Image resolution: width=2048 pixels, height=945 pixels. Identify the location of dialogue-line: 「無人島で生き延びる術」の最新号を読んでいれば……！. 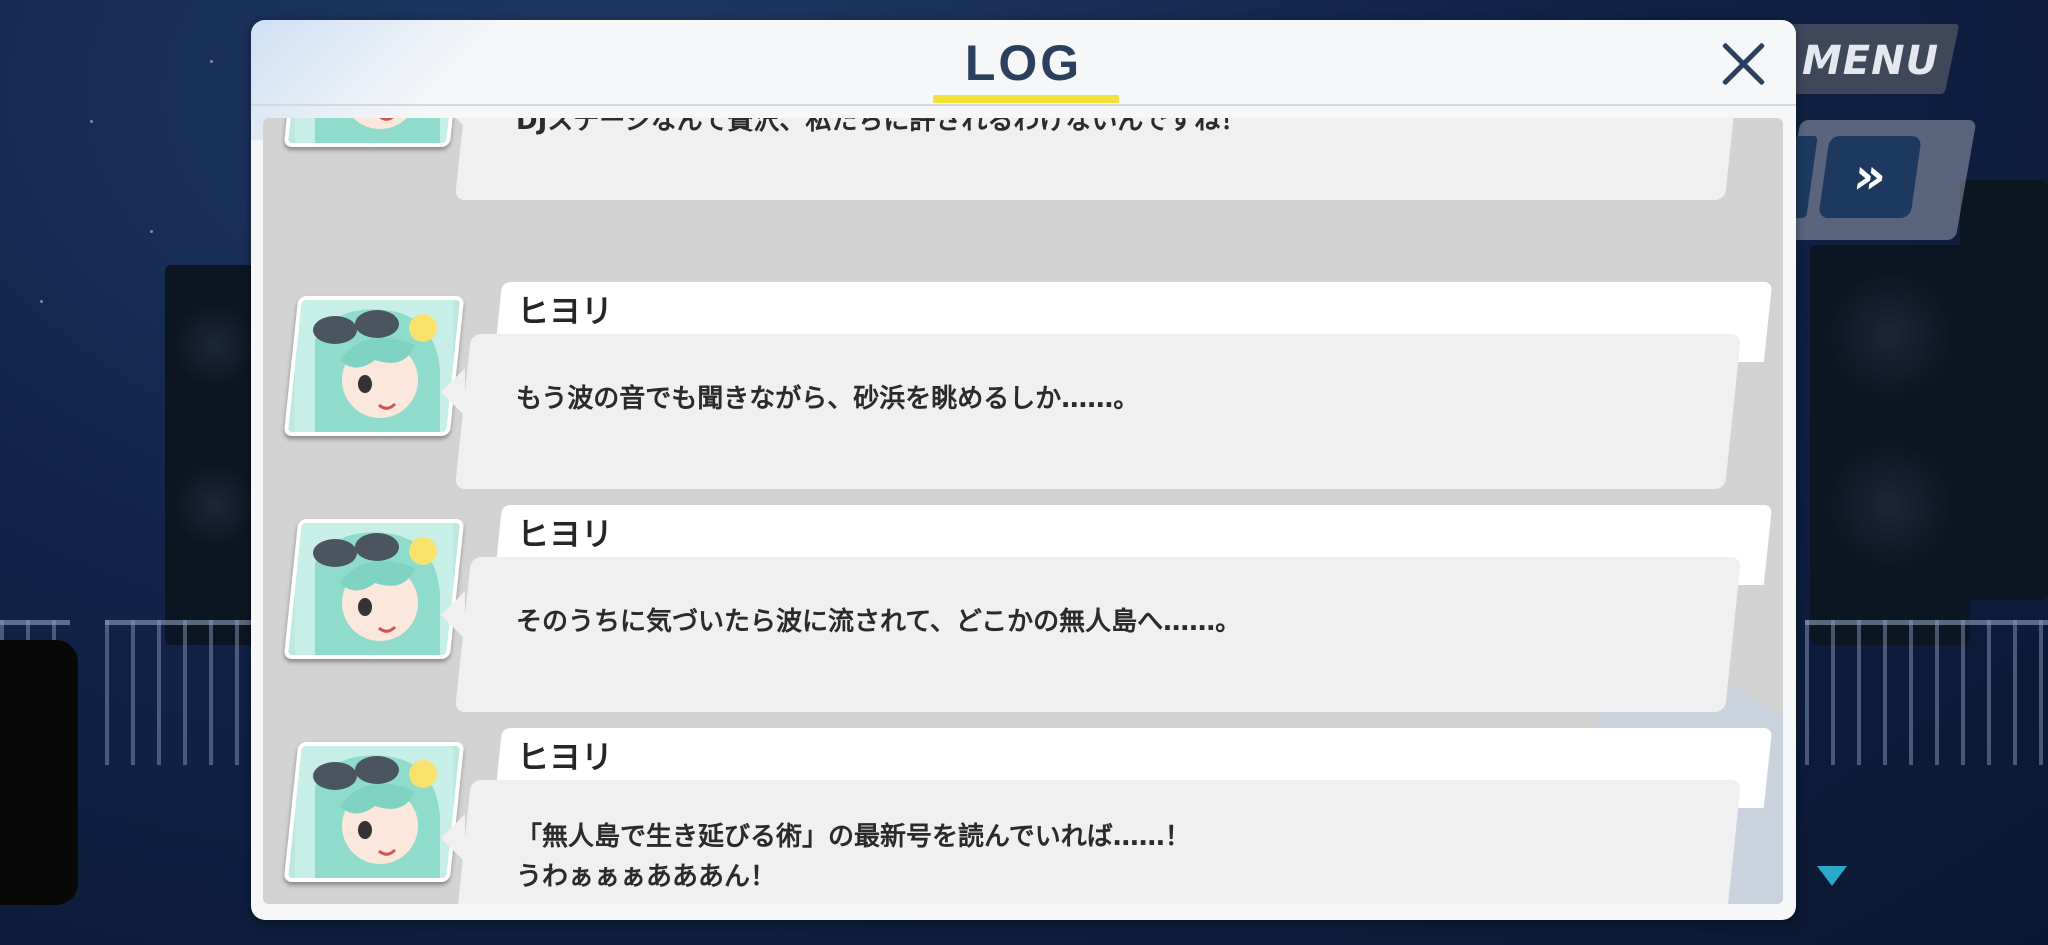
(853, 837).